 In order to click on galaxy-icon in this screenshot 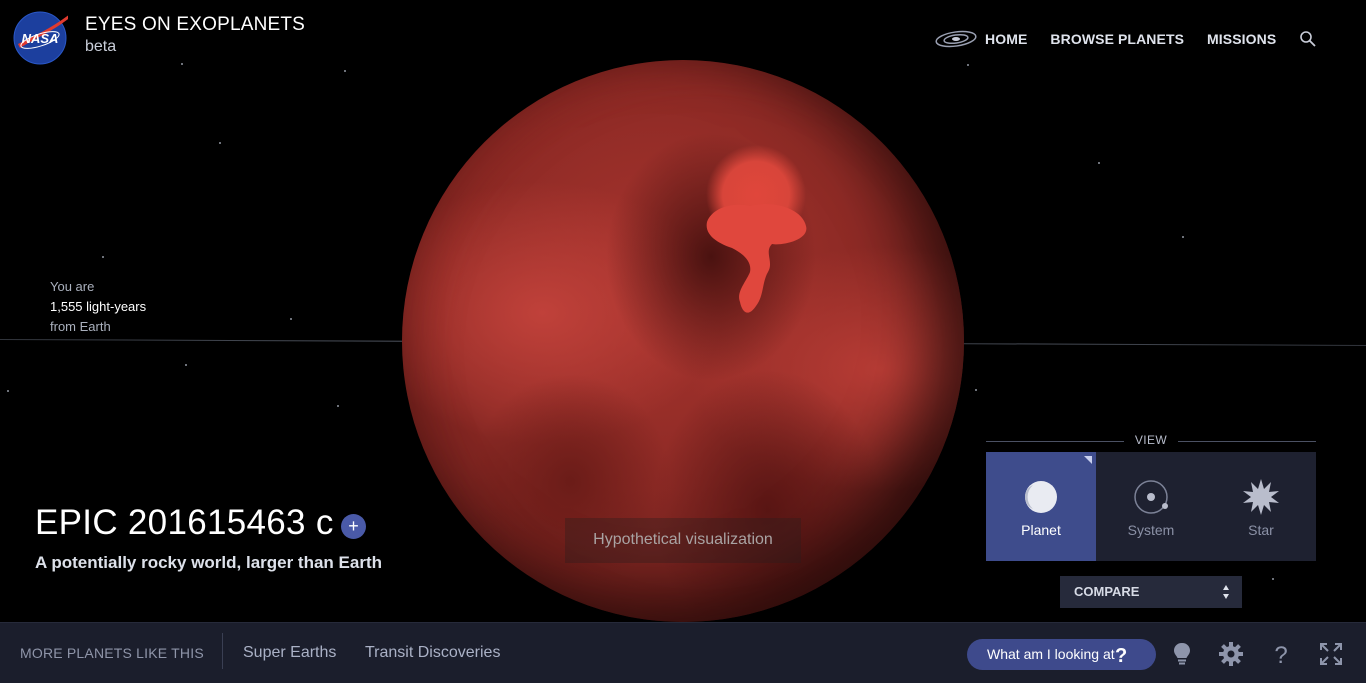, I will do `click(956, 39)`.